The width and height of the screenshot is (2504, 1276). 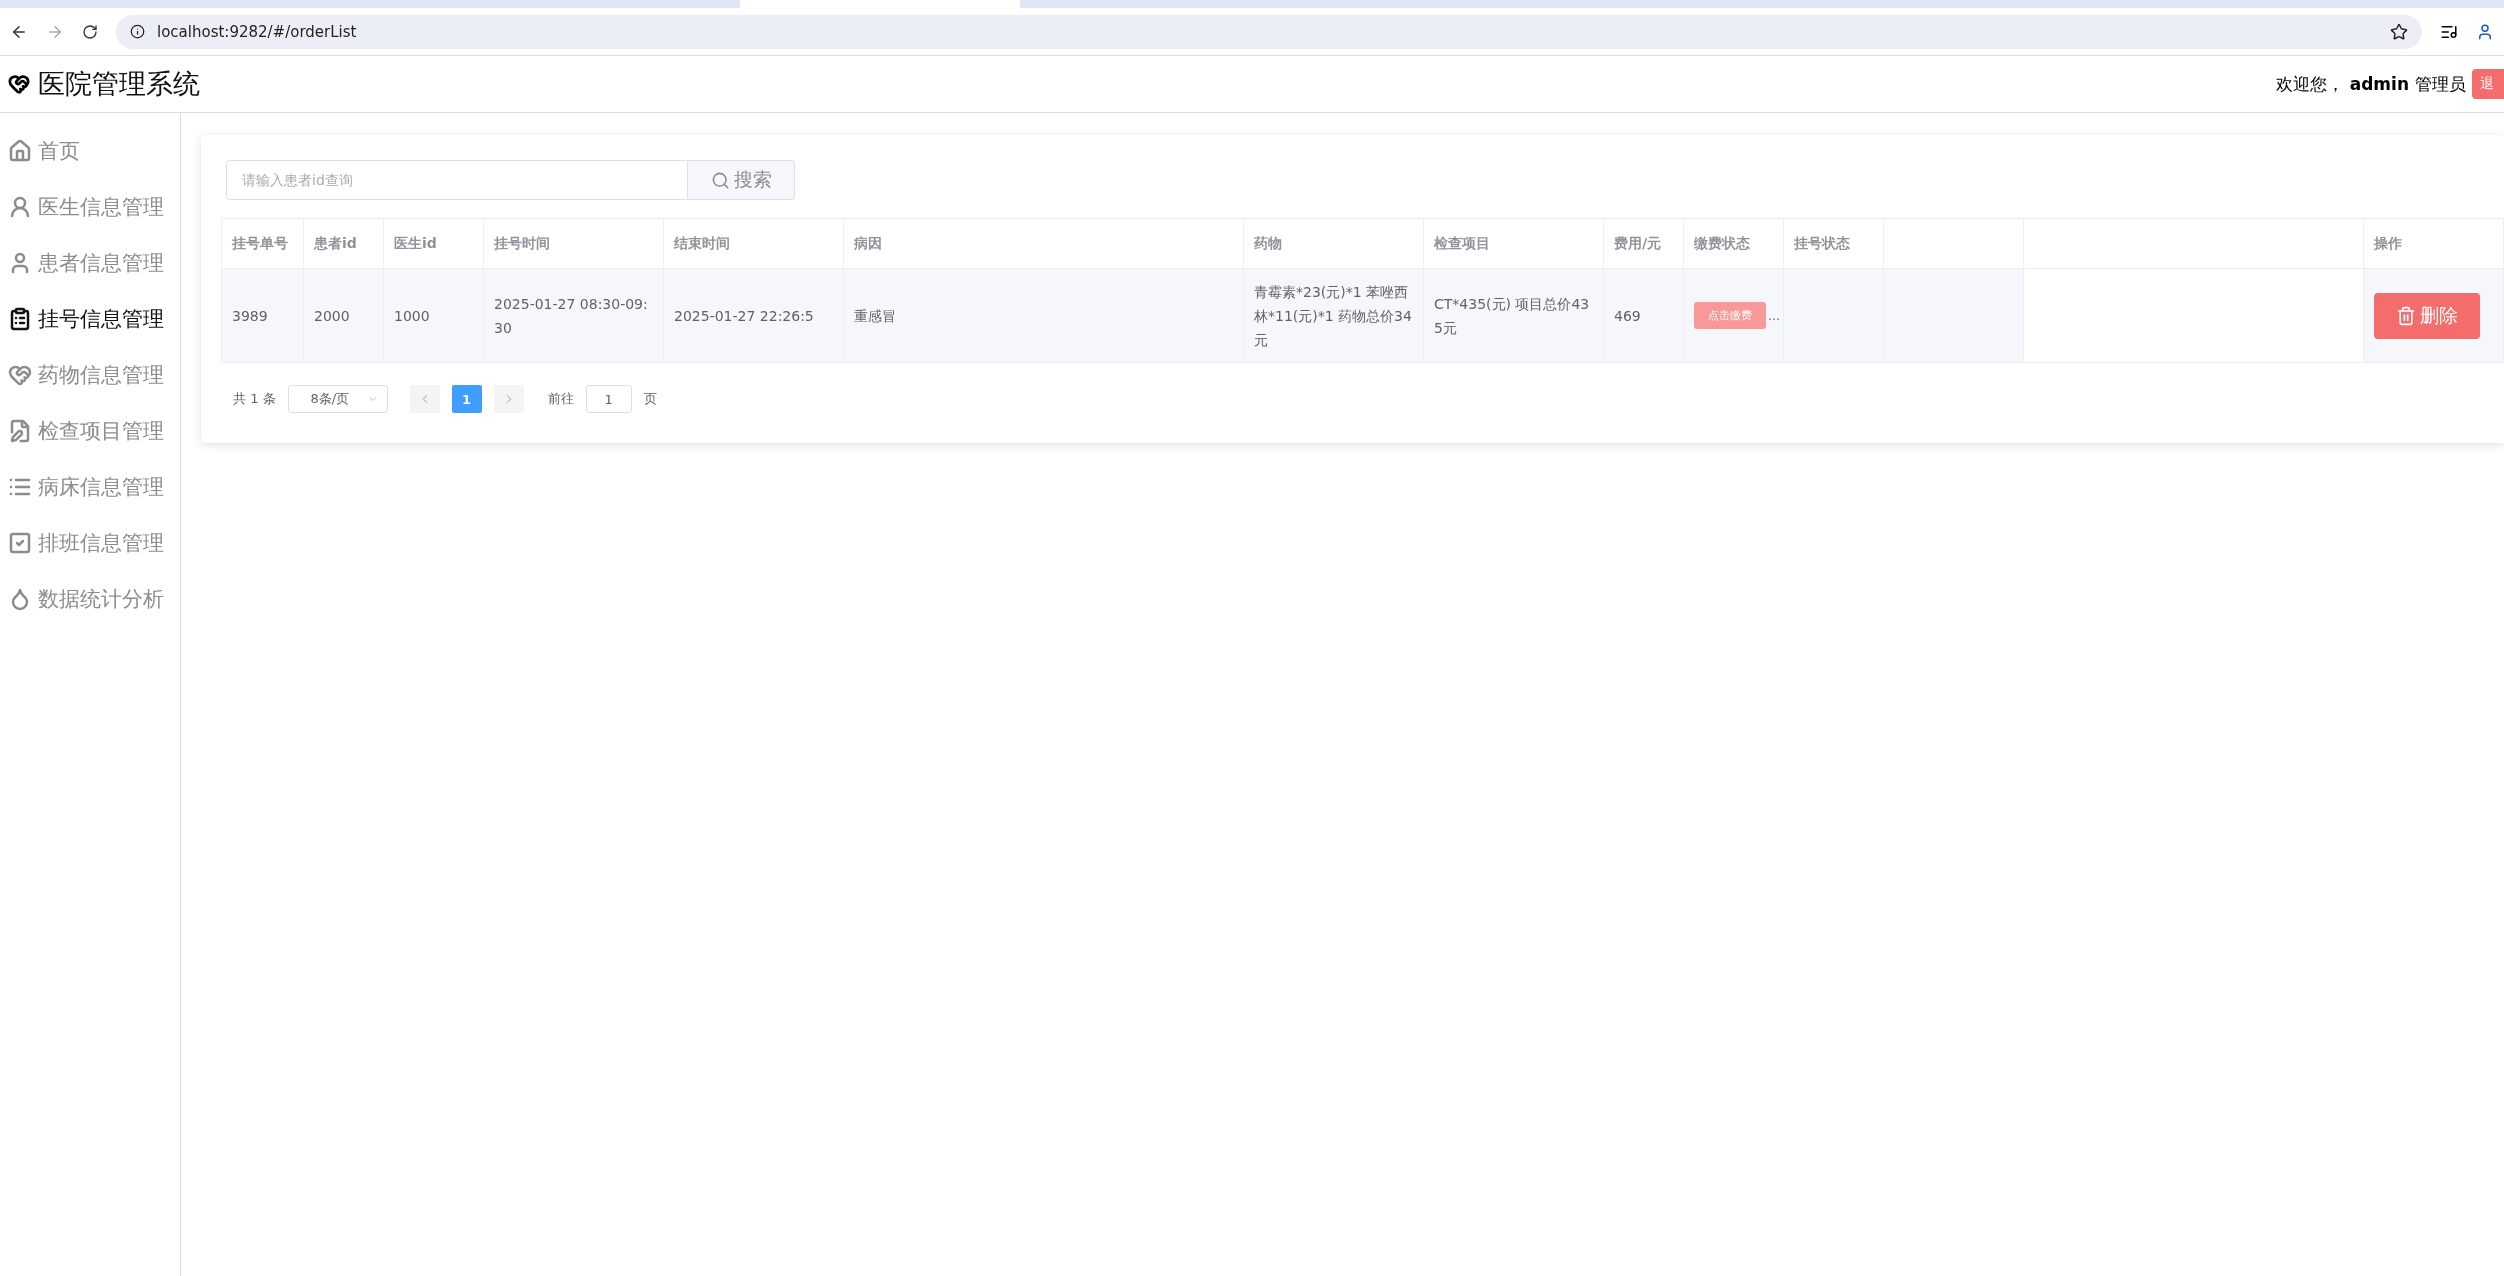 I want to click on info-icon, so click(x=137, y=31).